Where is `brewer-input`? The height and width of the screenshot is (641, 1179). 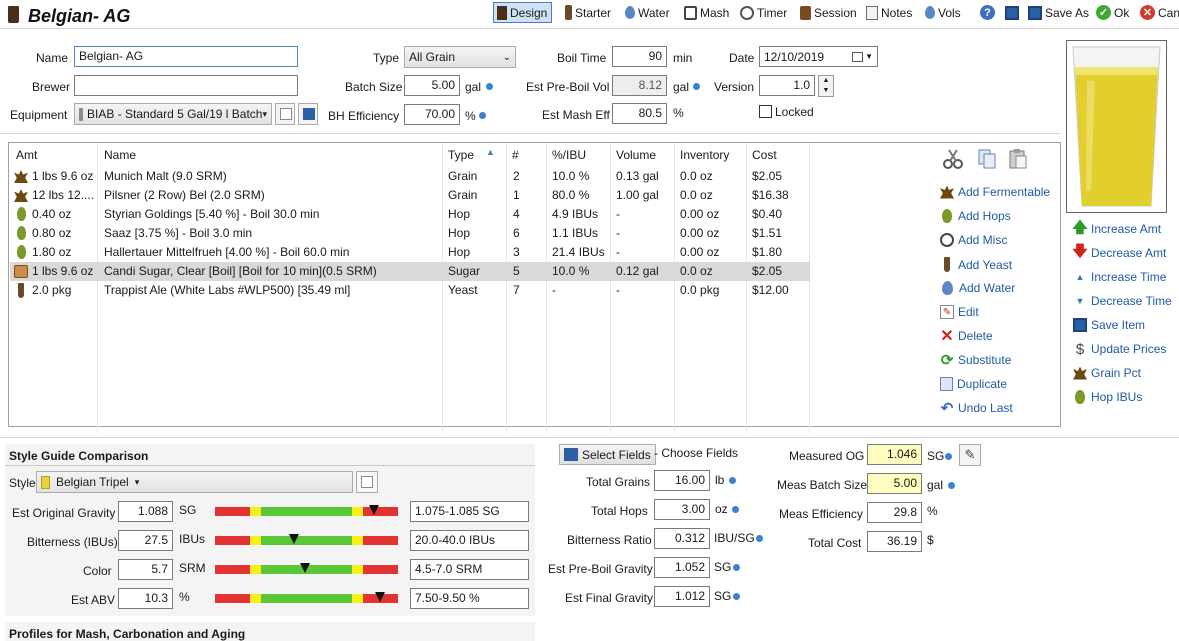 brewer-input is located at coordinates (186, 85).